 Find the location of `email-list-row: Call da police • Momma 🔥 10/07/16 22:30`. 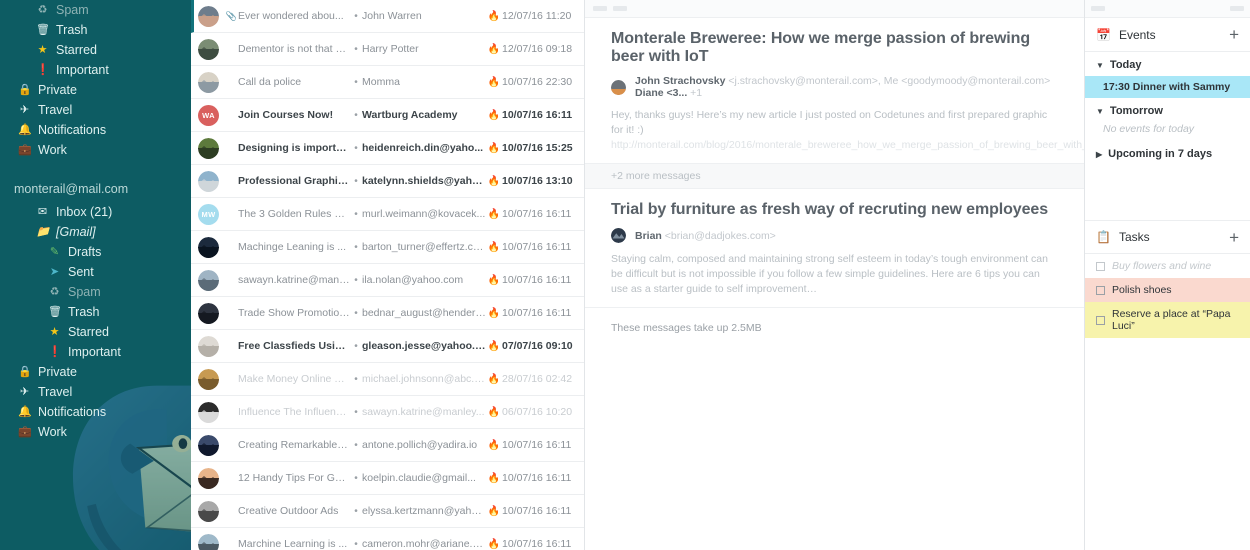

email-list-row: Call da police • Momma 🔥 10/07/16 22:30 is located at coordinates (387, 82).